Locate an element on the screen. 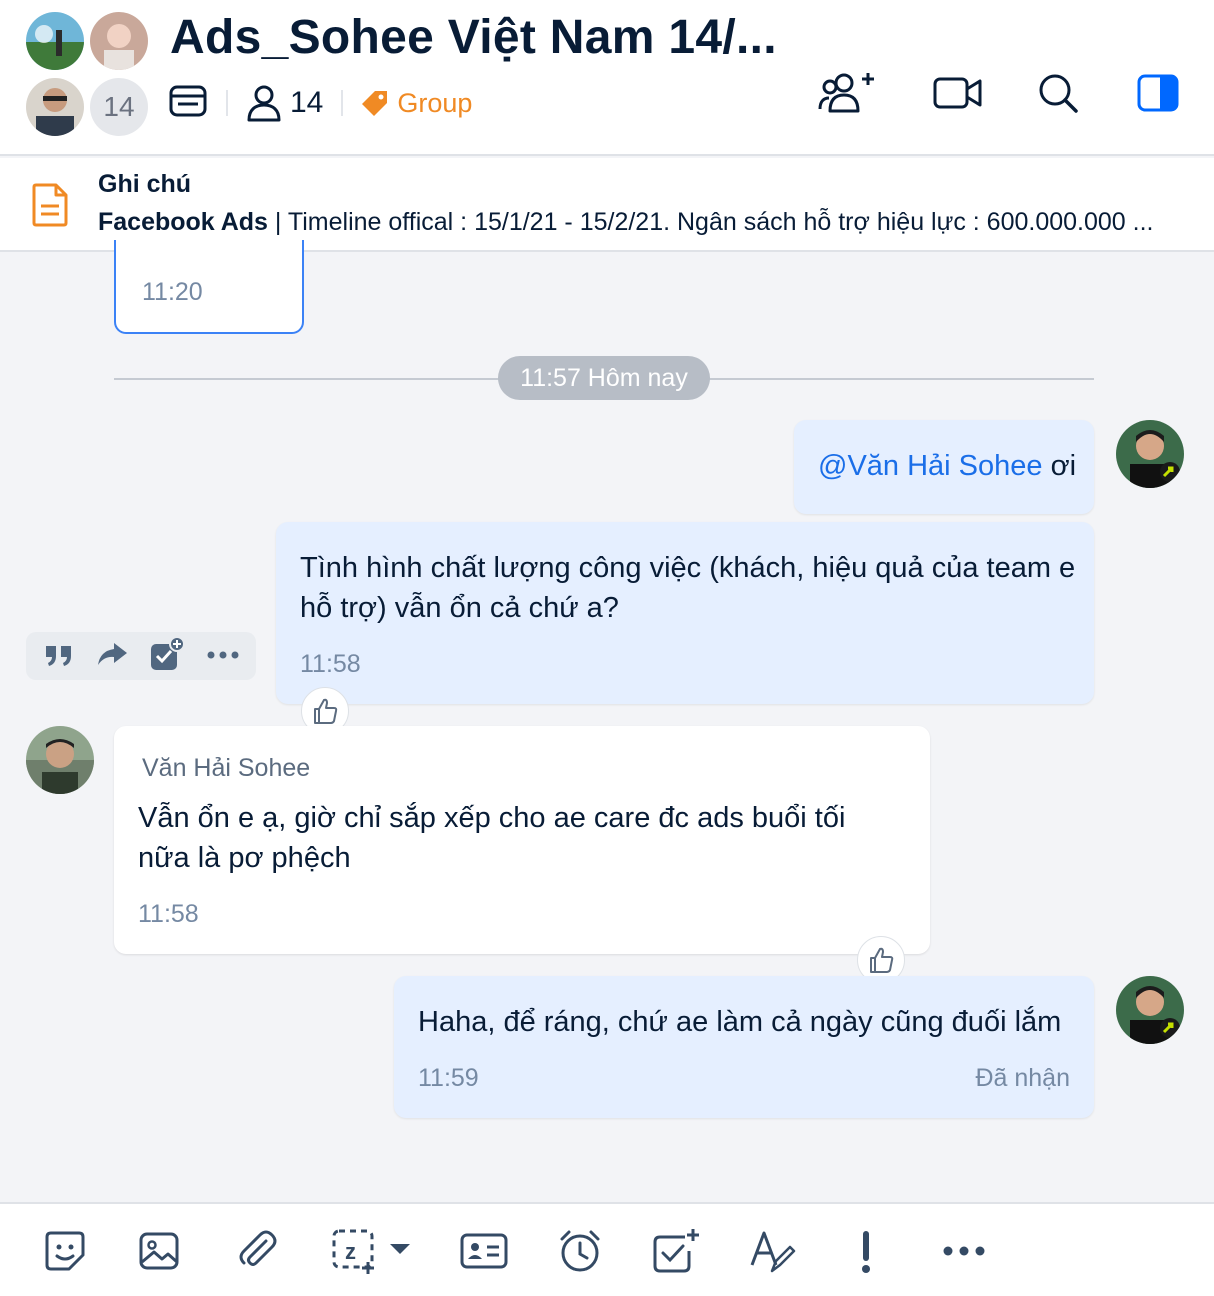 The width and height of the screenshot is (1214, 1296). date-divider: 11:57 Hôm nay is located at coordinates (604, 378).